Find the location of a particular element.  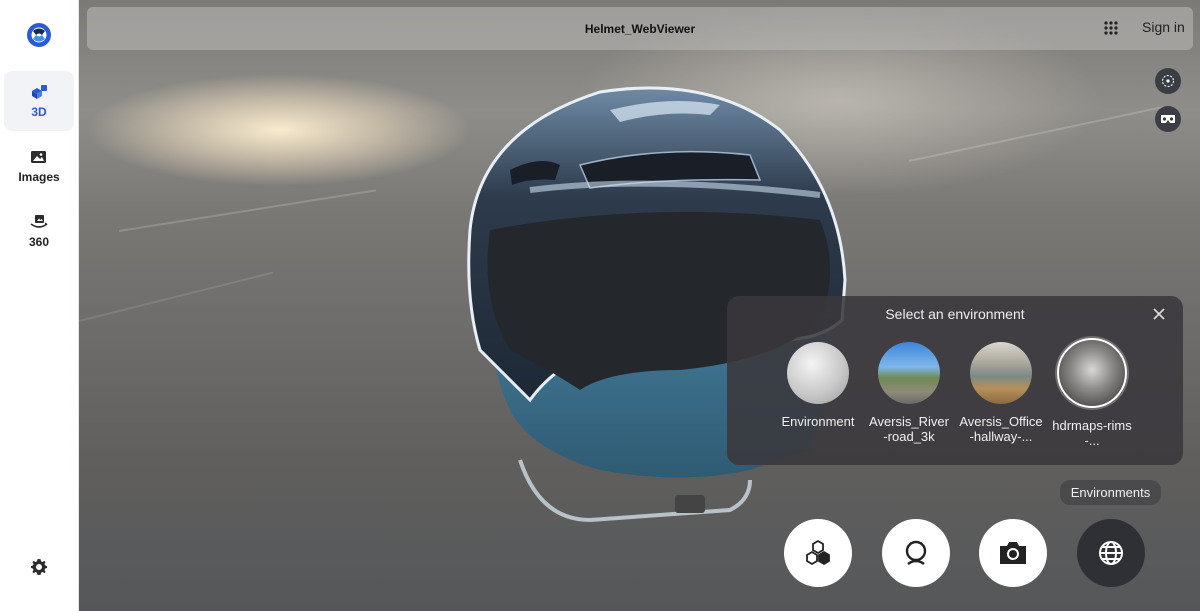

reset-view-button is located at coordinates (1168, 81).